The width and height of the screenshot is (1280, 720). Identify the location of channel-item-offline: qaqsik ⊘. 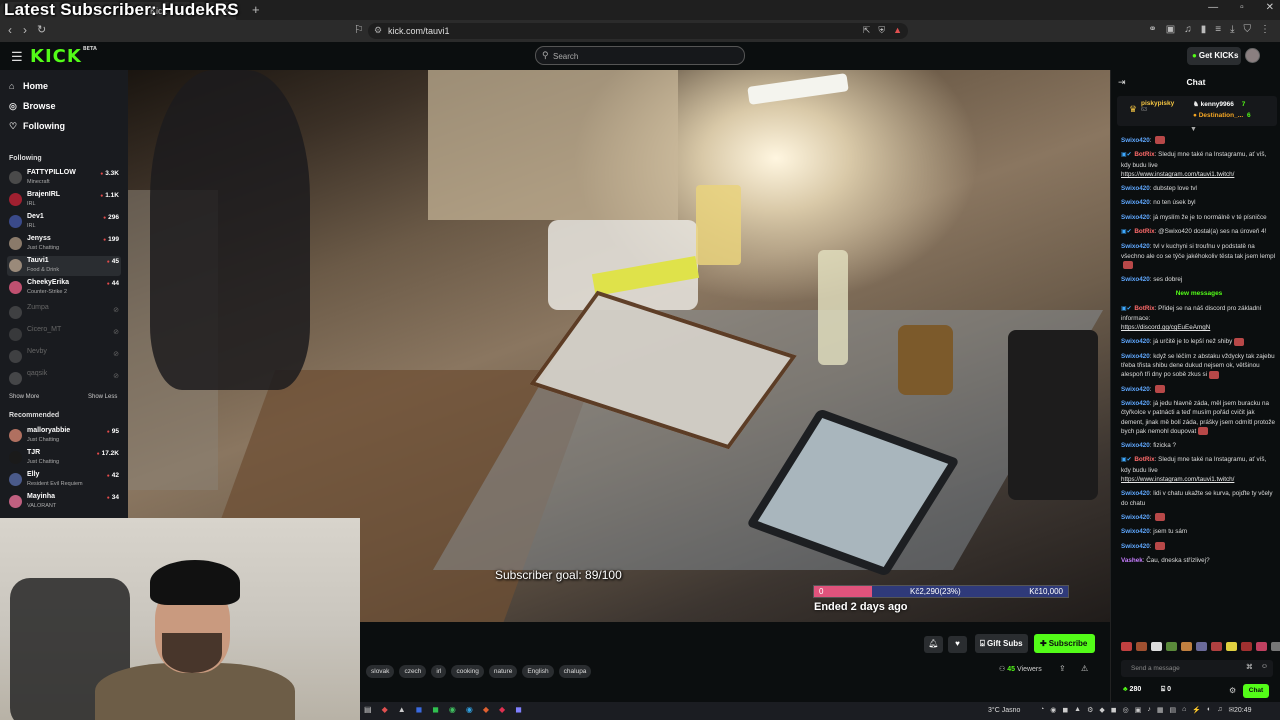
(64, 379).